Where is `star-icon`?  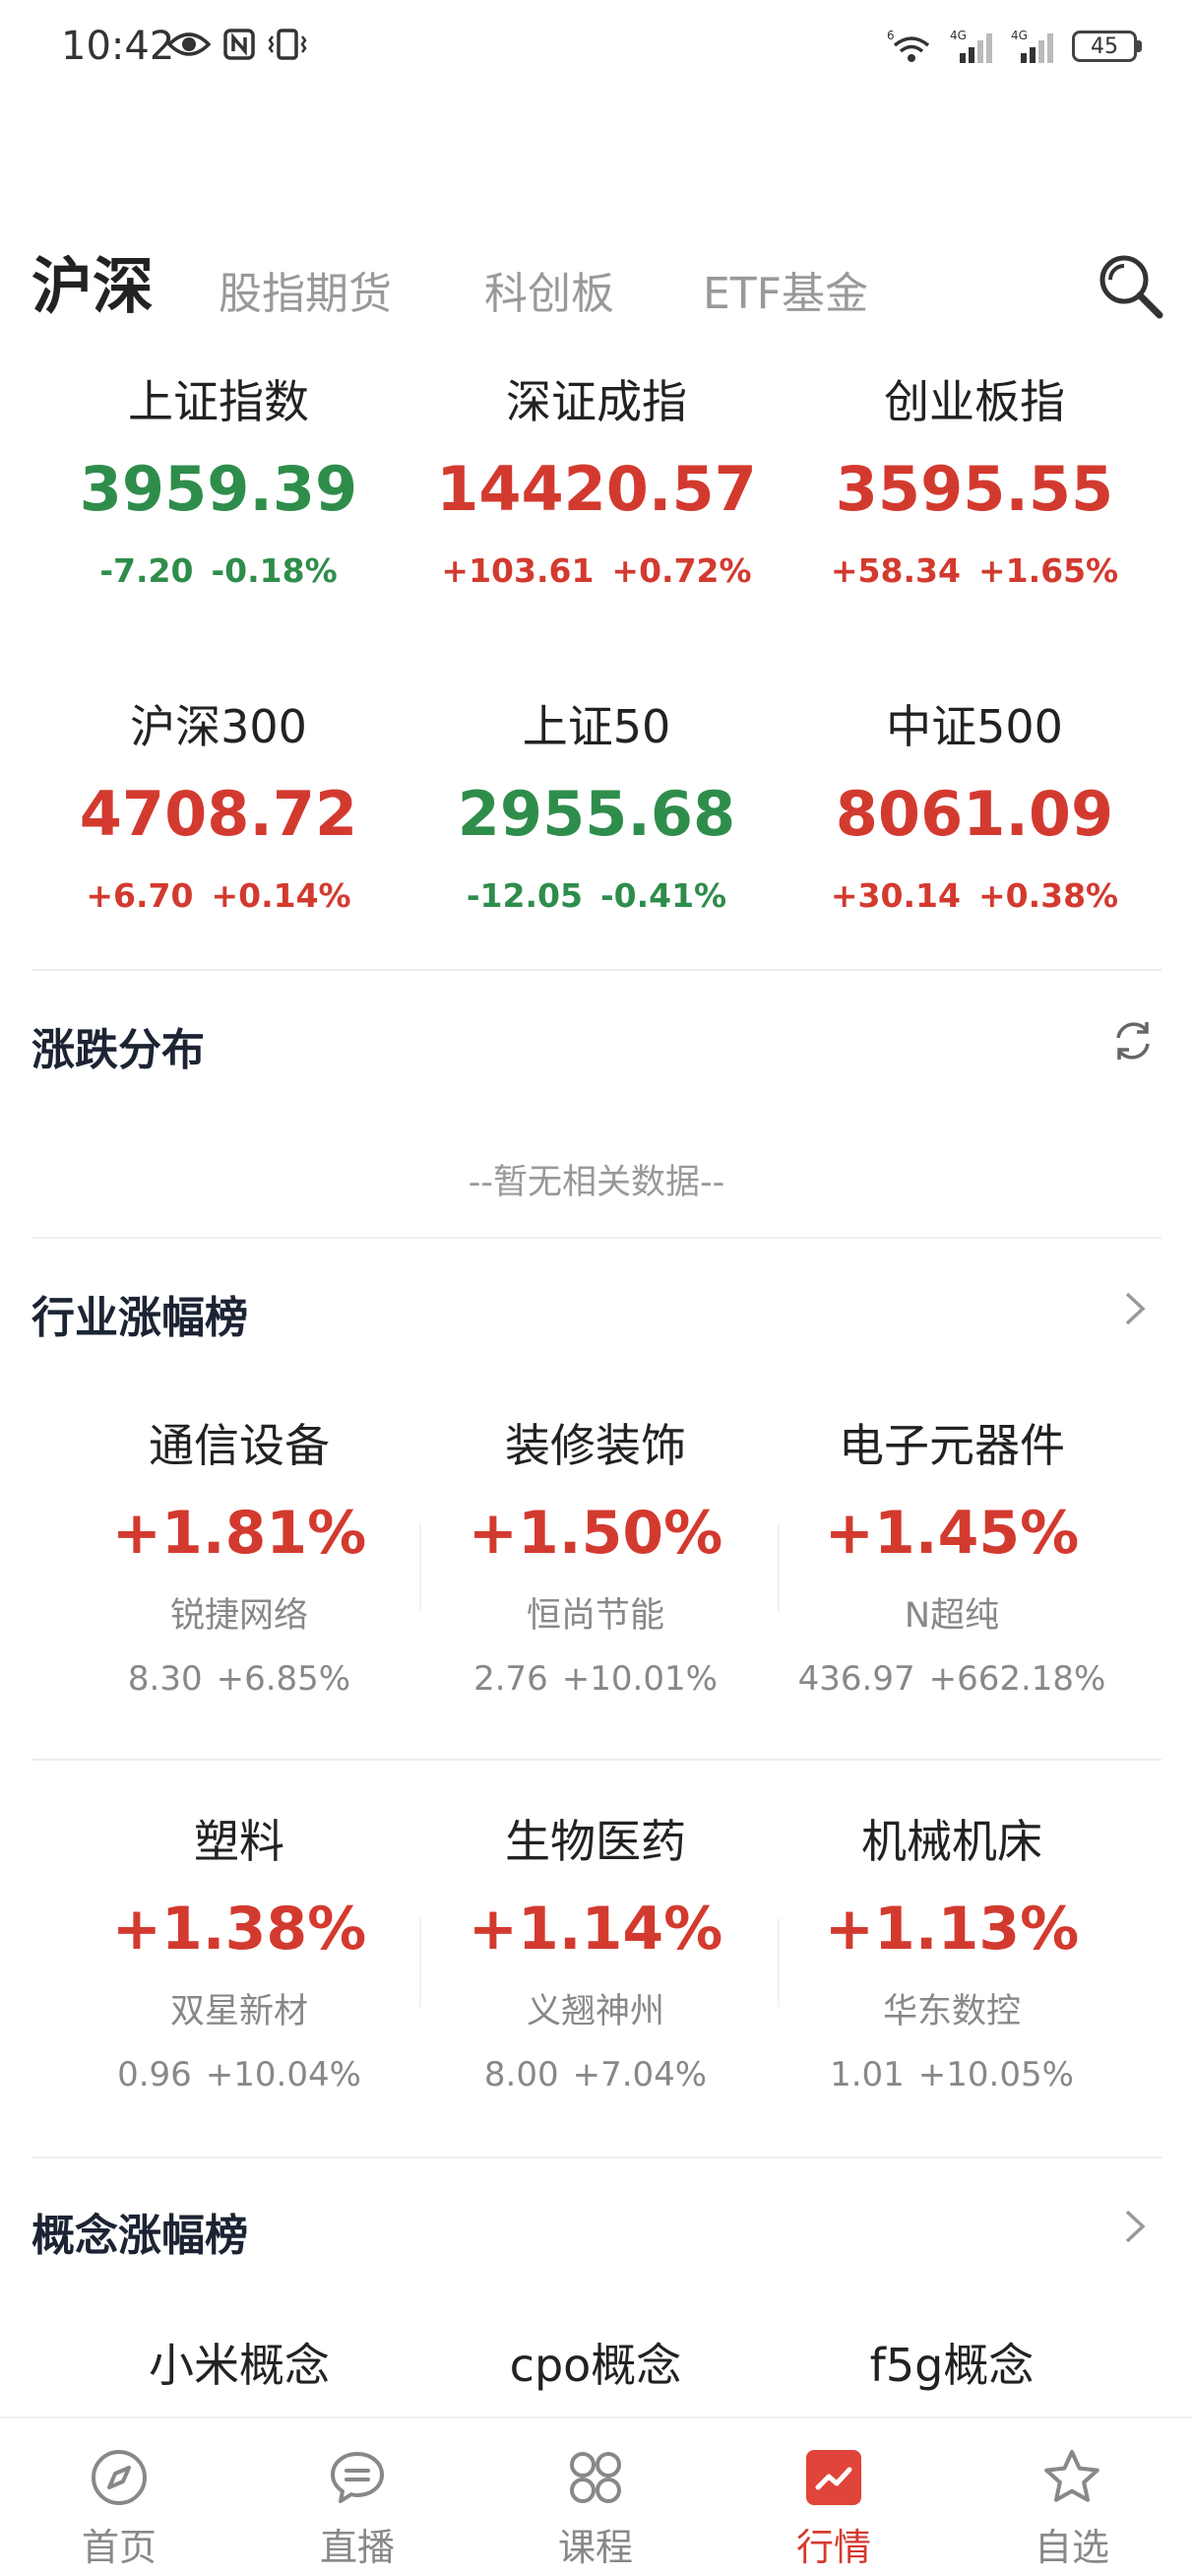
star-icon is located at coordinates (1071, 2476).